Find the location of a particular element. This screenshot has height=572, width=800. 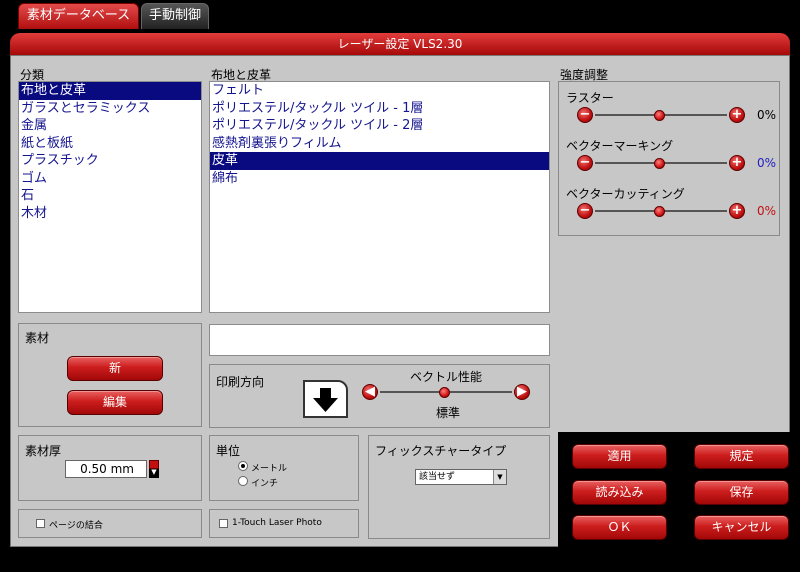

unit-inch-label: インチ is located at coordinates (265, 484).